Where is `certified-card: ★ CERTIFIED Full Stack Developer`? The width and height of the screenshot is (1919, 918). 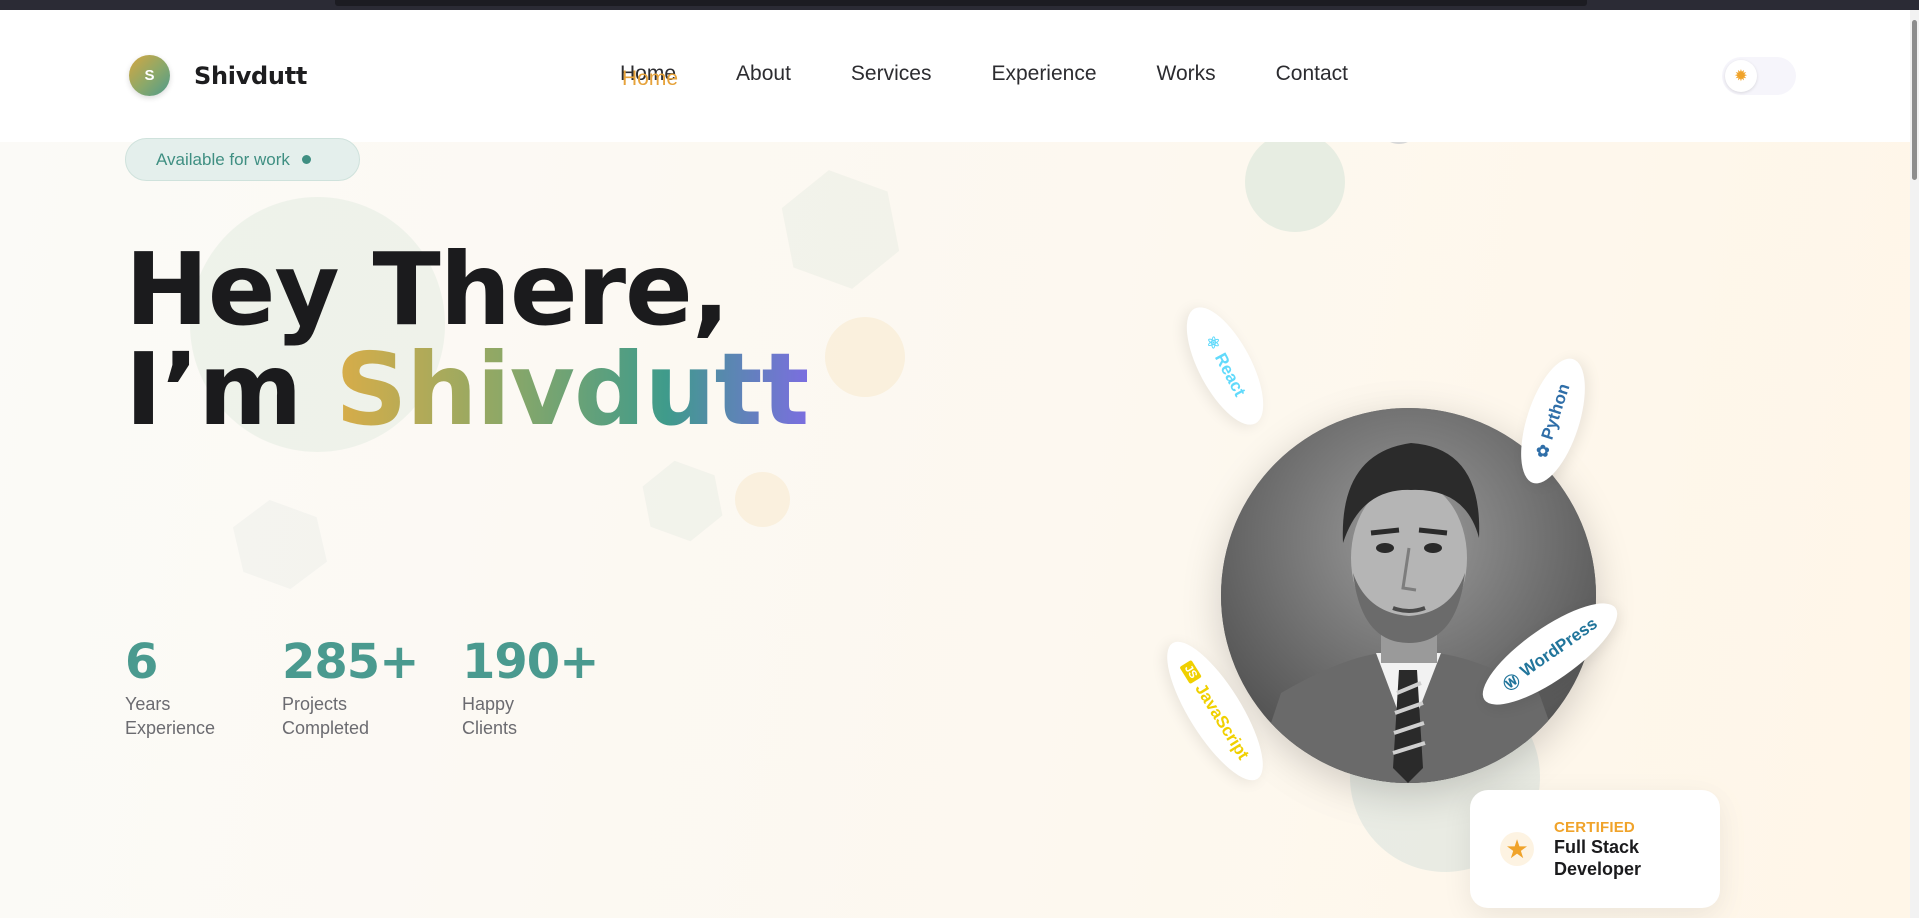 certified-card: ★ CERTIFIED Full Stack Developer is located at coordinates (1595, 849).